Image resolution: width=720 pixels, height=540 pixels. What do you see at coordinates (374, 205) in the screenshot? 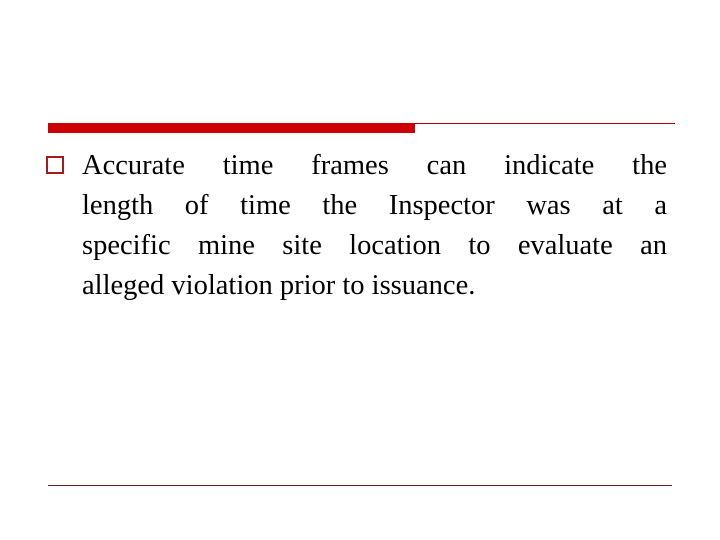
I see `text-line: length of time the Inspector was at a` at bounding box center [374, 205].